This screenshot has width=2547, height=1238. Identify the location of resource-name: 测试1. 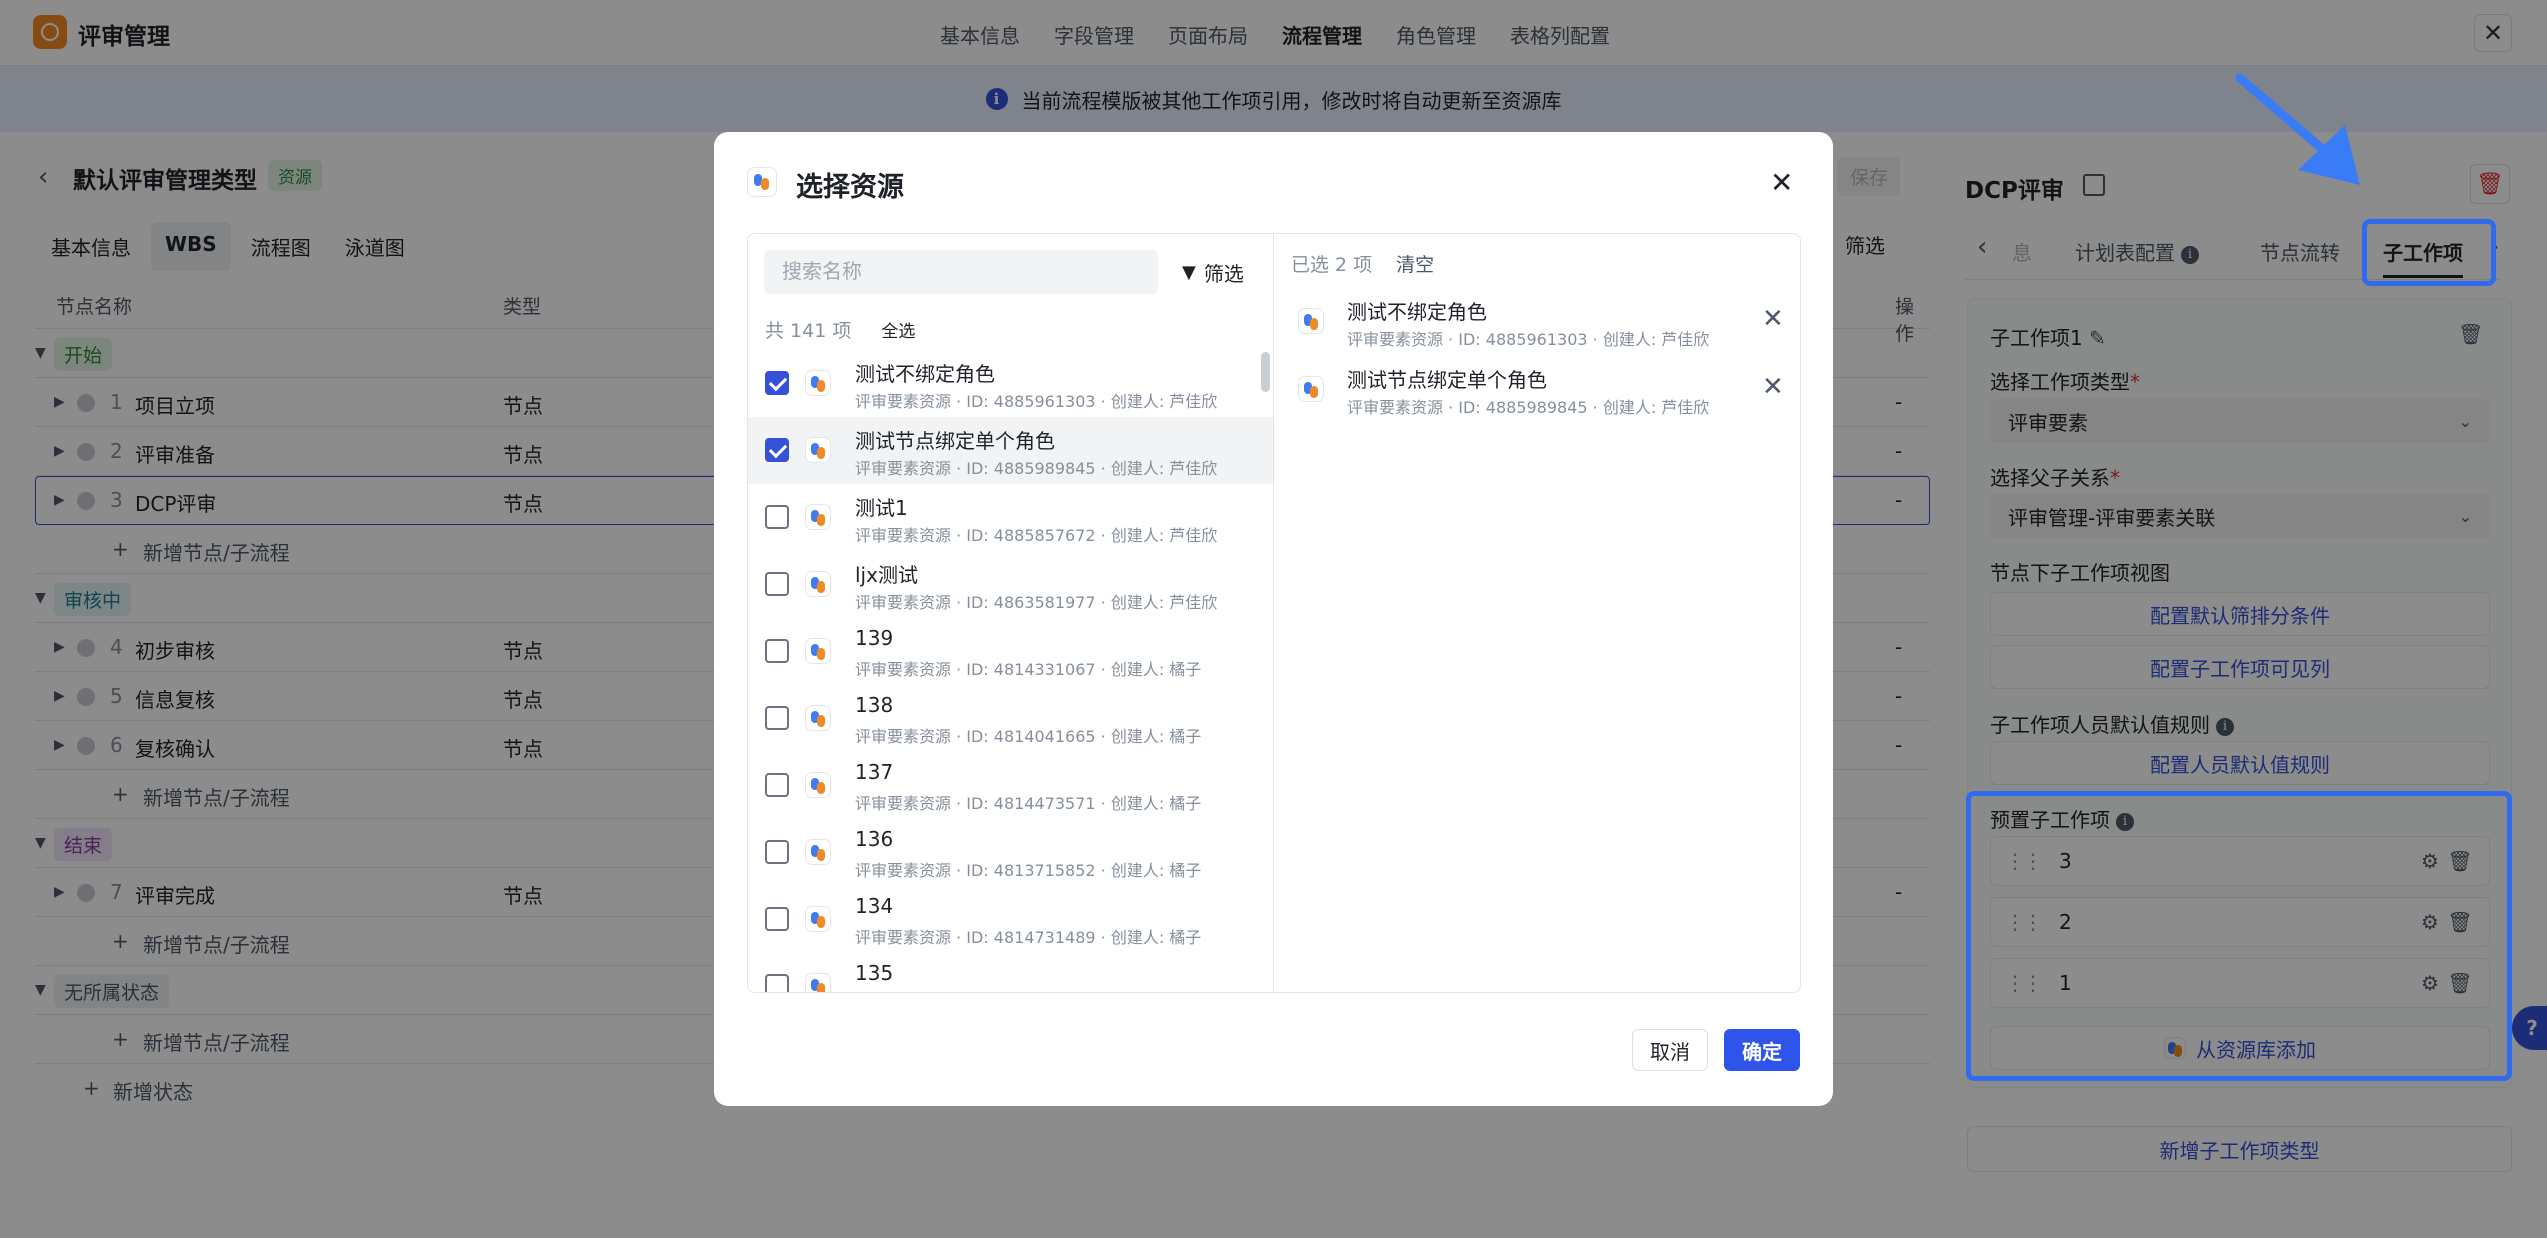
(881, 508).